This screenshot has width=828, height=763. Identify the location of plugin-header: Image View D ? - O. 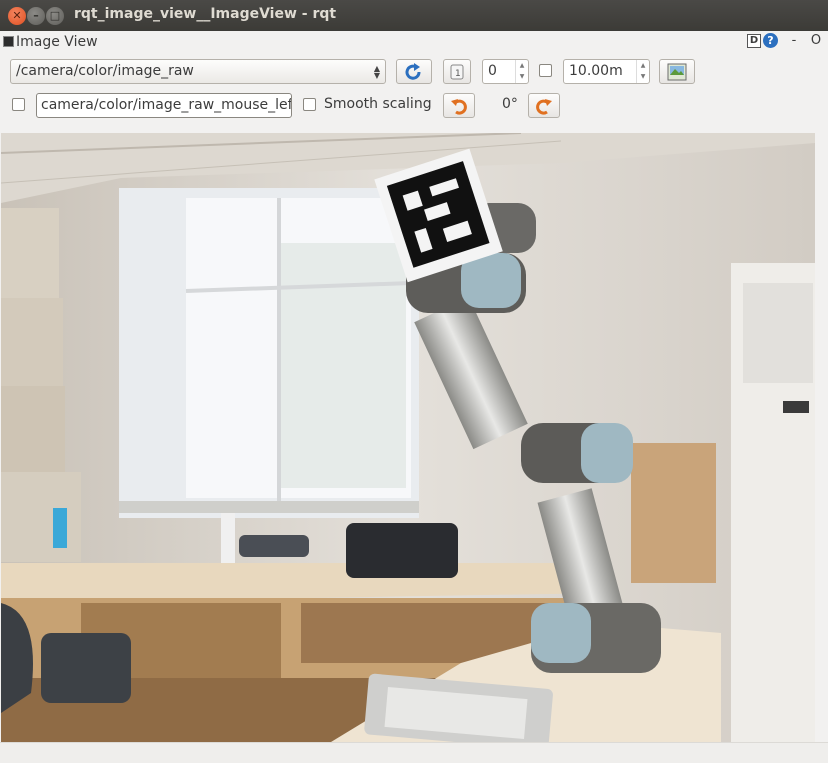
(414, 43).